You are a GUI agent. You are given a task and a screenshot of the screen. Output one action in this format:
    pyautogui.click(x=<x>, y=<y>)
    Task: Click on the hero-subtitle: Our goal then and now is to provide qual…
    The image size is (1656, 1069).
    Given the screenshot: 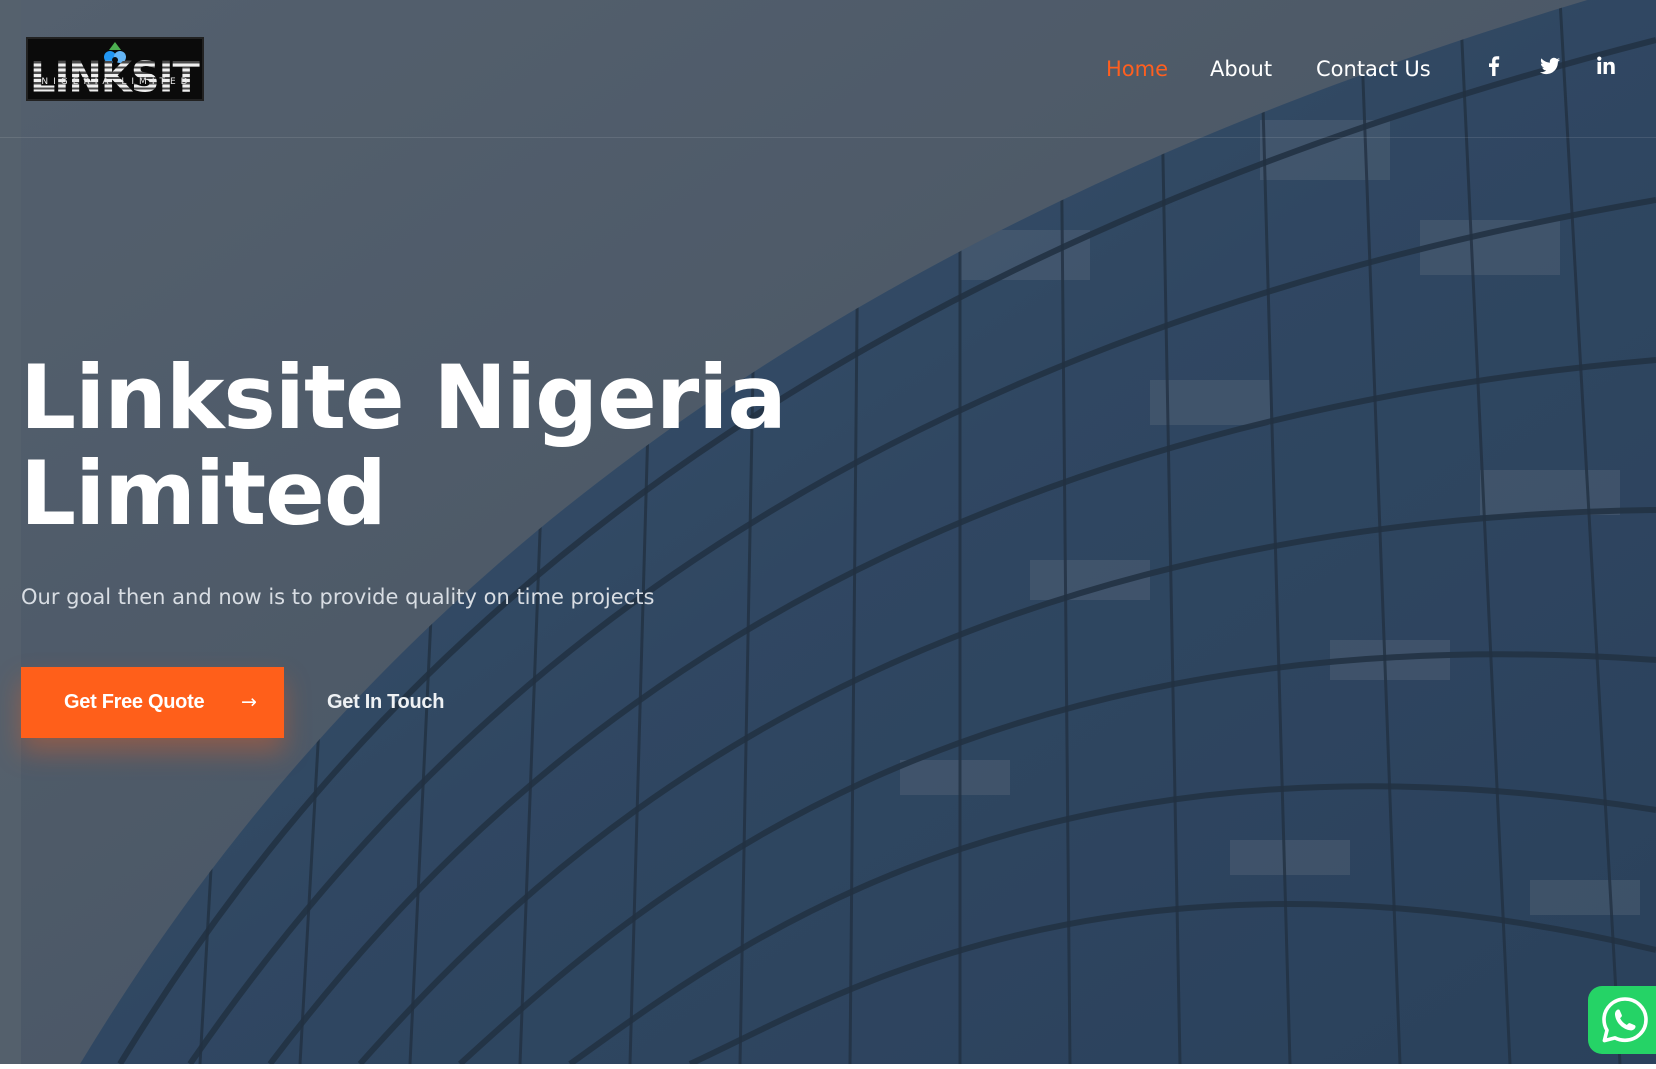 What is the action you would take?
    pyautogui.click(x=338, y=597)
    